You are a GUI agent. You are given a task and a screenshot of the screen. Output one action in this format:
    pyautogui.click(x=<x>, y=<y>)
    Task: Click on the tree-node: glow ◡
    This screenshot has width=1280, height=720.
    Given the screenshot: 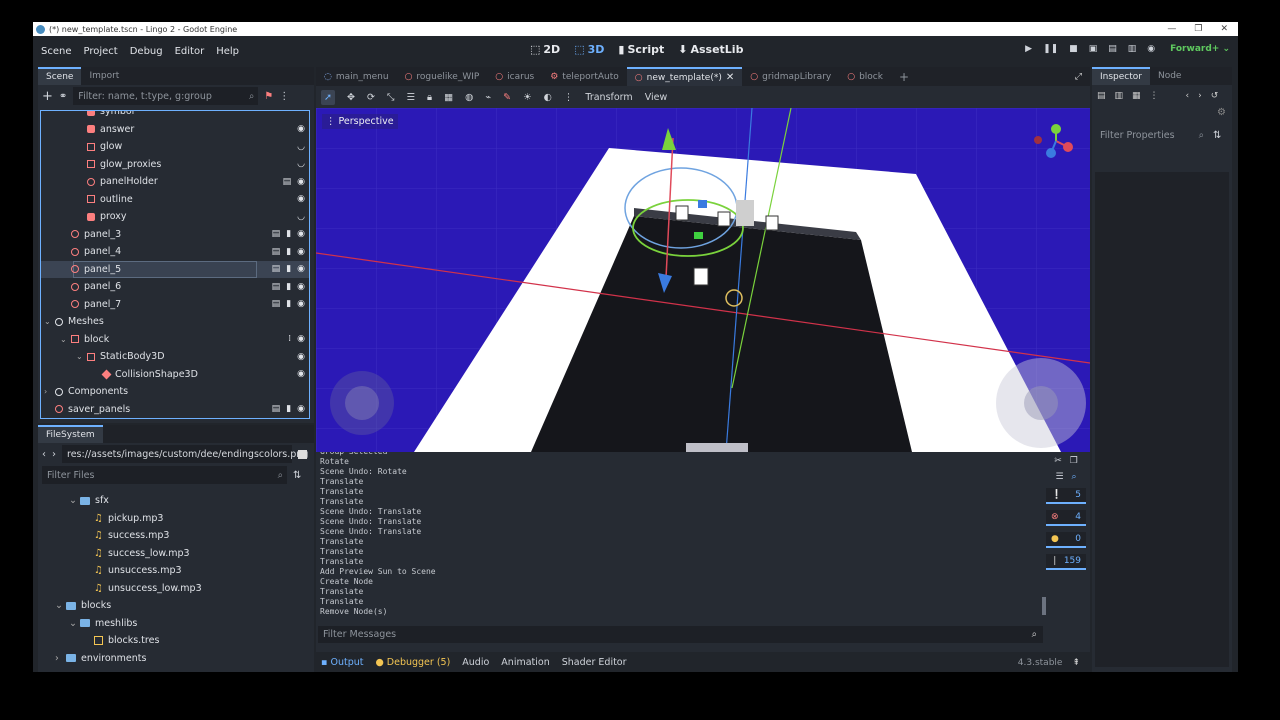 What is the action you would take?
    pyautogui.click(x=175, y=147)
    